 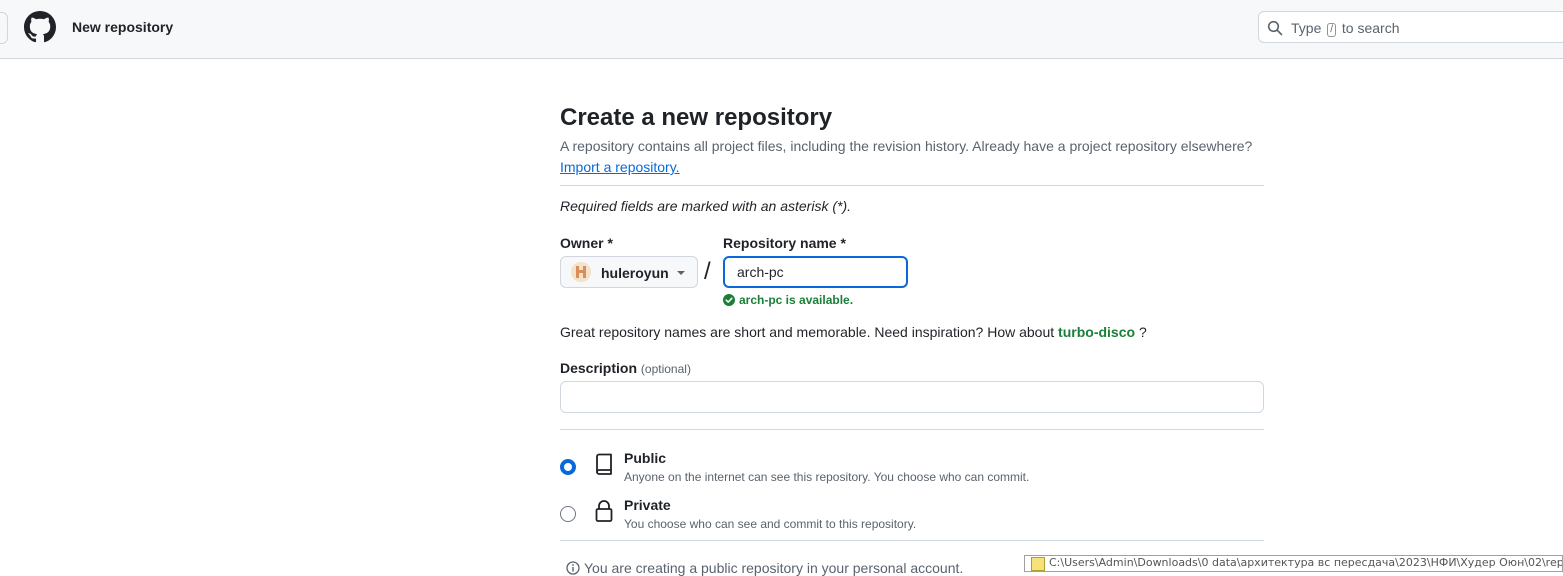 I want to click on optional-hint: (optional), so click(x=665, y=369).